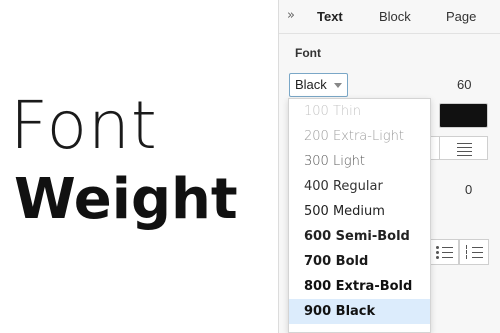 Image resolution: width=500 pixels, height=333 pixels. Describe the element at coordinates (395, 17) in the screenshot. I see `tab-block: Block` at that location.